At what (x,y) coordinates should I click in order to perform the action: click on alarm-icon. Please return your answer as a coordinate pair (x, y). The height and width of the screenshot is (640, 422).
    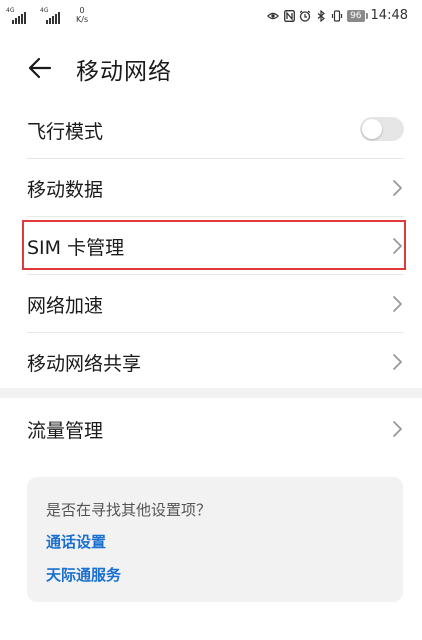
    Looking at the image, I should click on (305, 16).